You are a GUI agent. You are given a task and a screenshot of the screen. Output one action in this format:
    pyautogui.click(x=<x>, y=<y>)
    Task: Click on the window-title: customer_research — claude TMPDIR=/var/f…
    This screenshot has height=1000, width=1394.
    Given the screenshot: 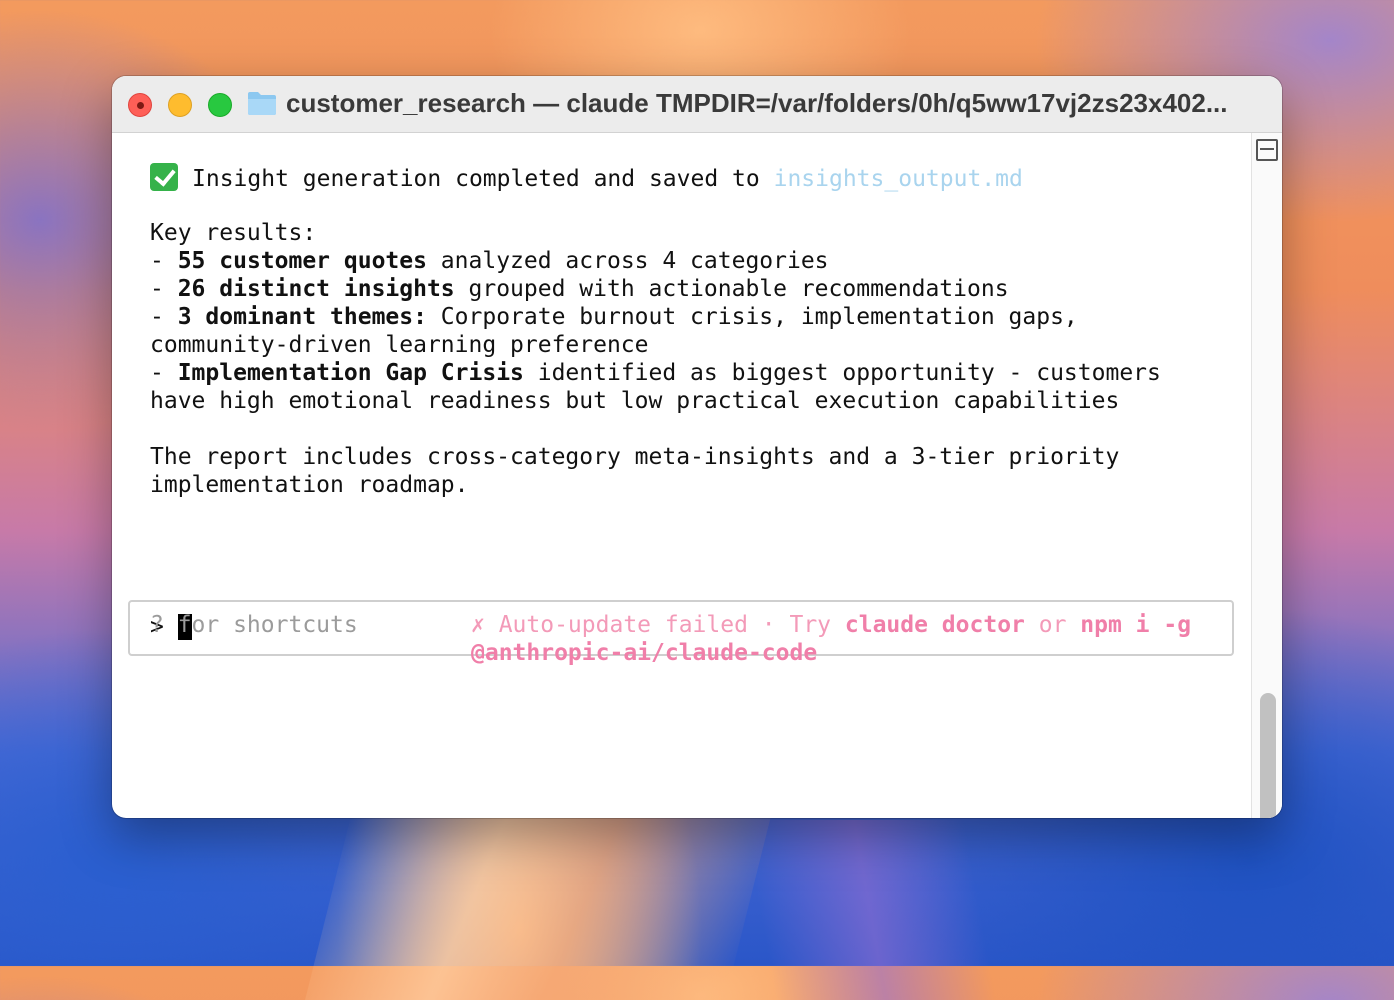 What is the action you would take?
    pyautogui.click(x=757, y=103)
    